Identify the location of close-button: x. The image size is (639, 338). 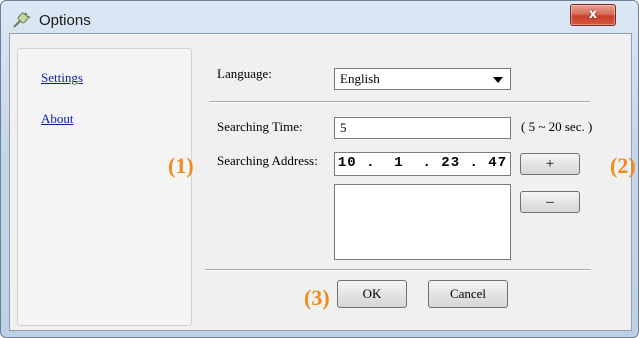
(593, 15).